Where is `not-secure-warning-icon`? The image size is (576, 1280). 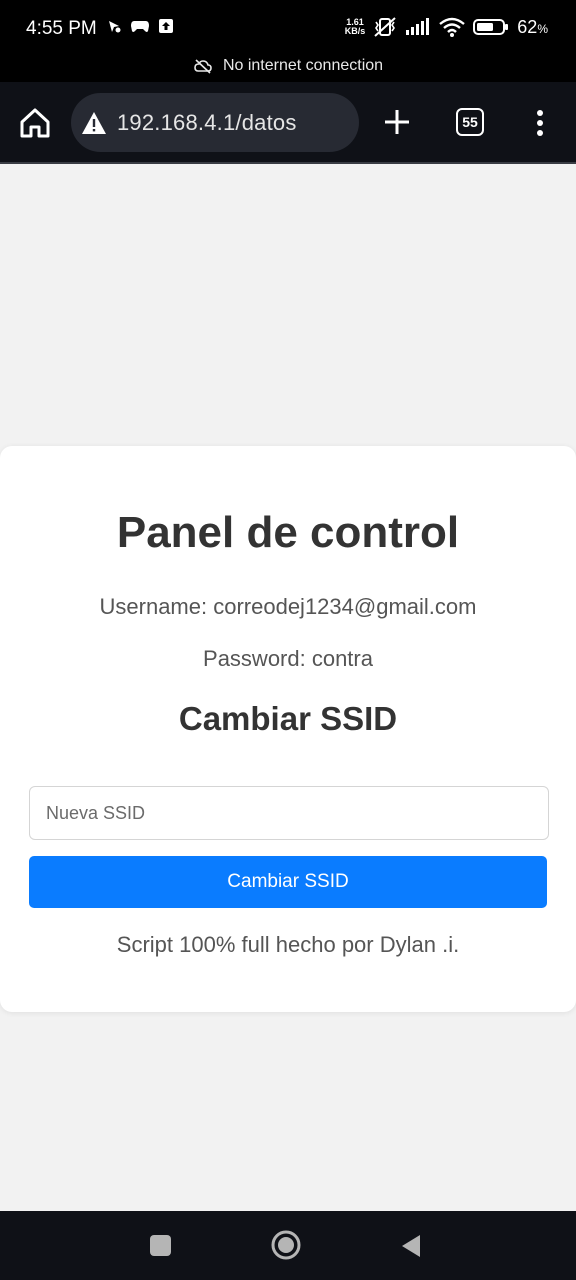 not-secure-warning-icon is located at coordinates (94, 123).